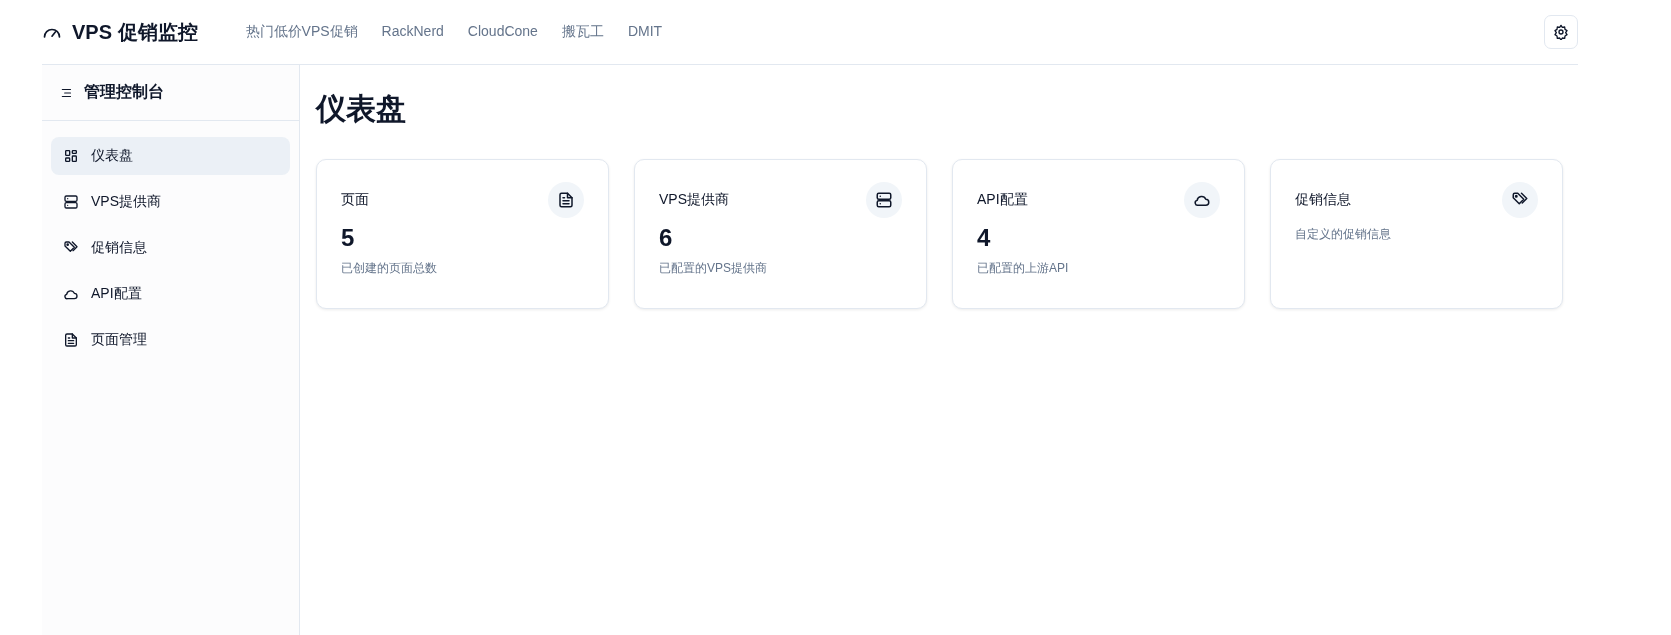 The width and height of the screenshot is (1671, 635). What do you see at coordinates (135, 32) in the screenshot?
I see `site-logo: VPS 促销监控` at bounding box center [135, 32].